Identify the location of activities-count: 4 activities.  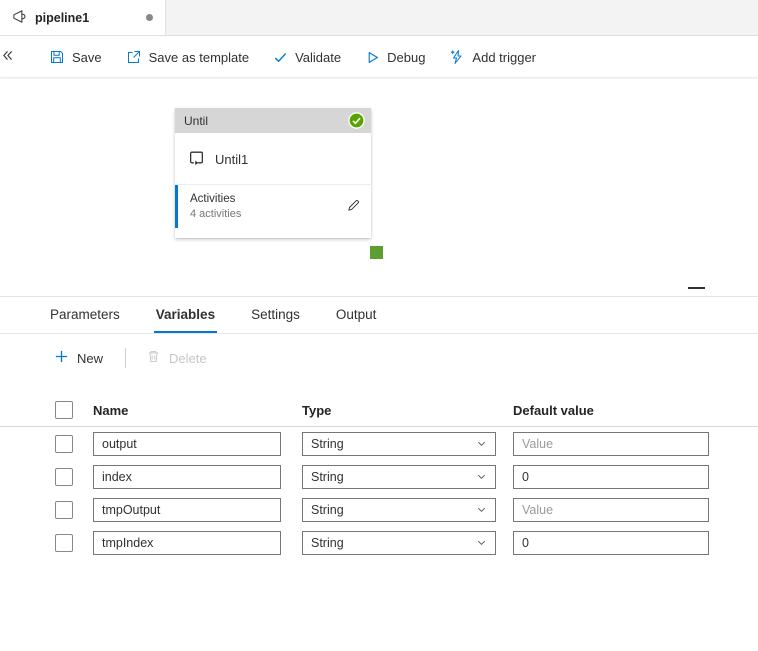
(216, 214).